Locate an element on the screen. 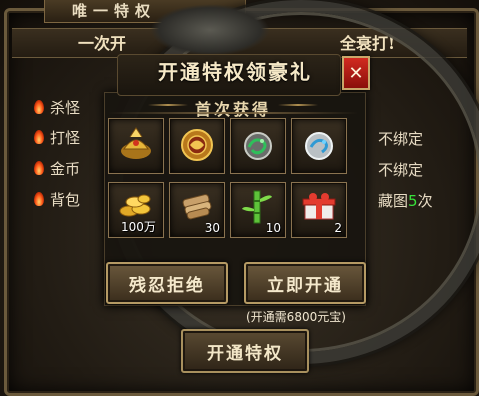  subheader-left-text: 一次开 is located at coordinates (102, 43).